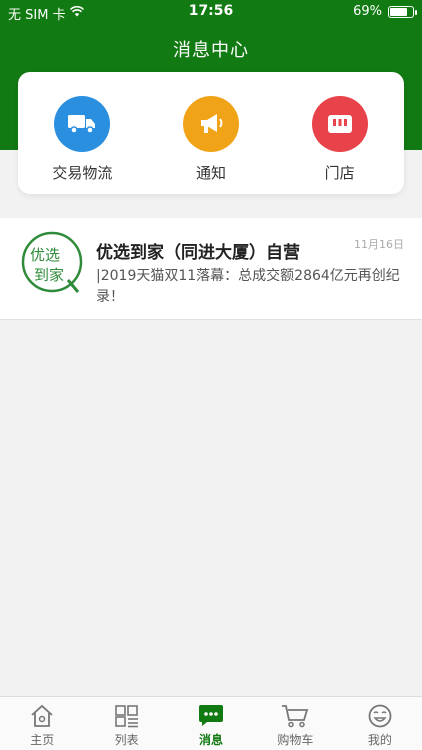 The height and width of the screenshot is (750, 422). Describe the element at coordinates (198, 253) in the screenshot. I see `message-title: 优选到家（同进大厦）自营` at that location.